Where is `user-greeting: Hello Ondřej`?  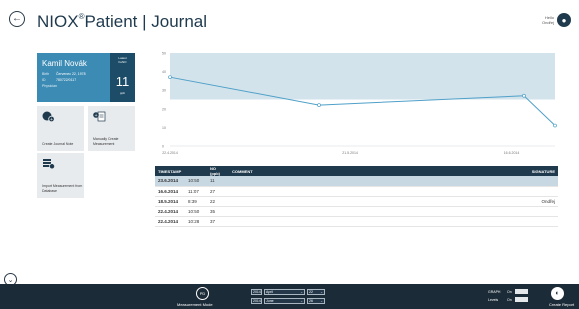
user-greeting: Hello Ondřej is located at coordinates (548, 20).